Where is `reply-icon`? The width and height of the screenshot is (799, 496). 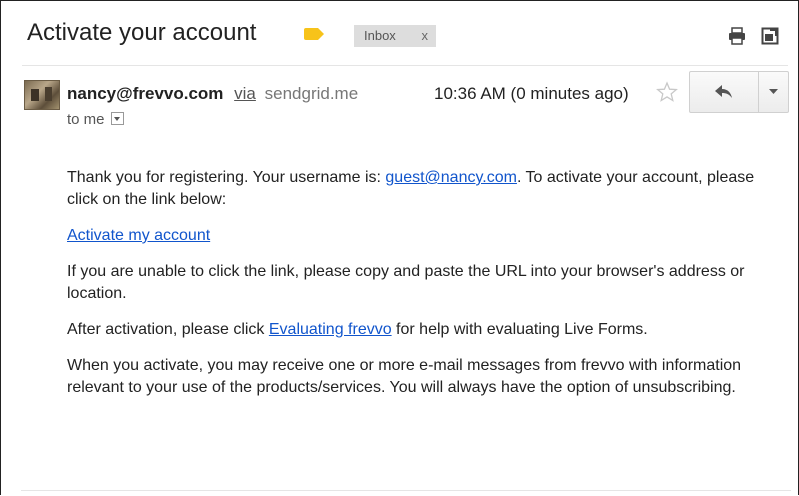 reply-icon is located at coordinates (723, 91).